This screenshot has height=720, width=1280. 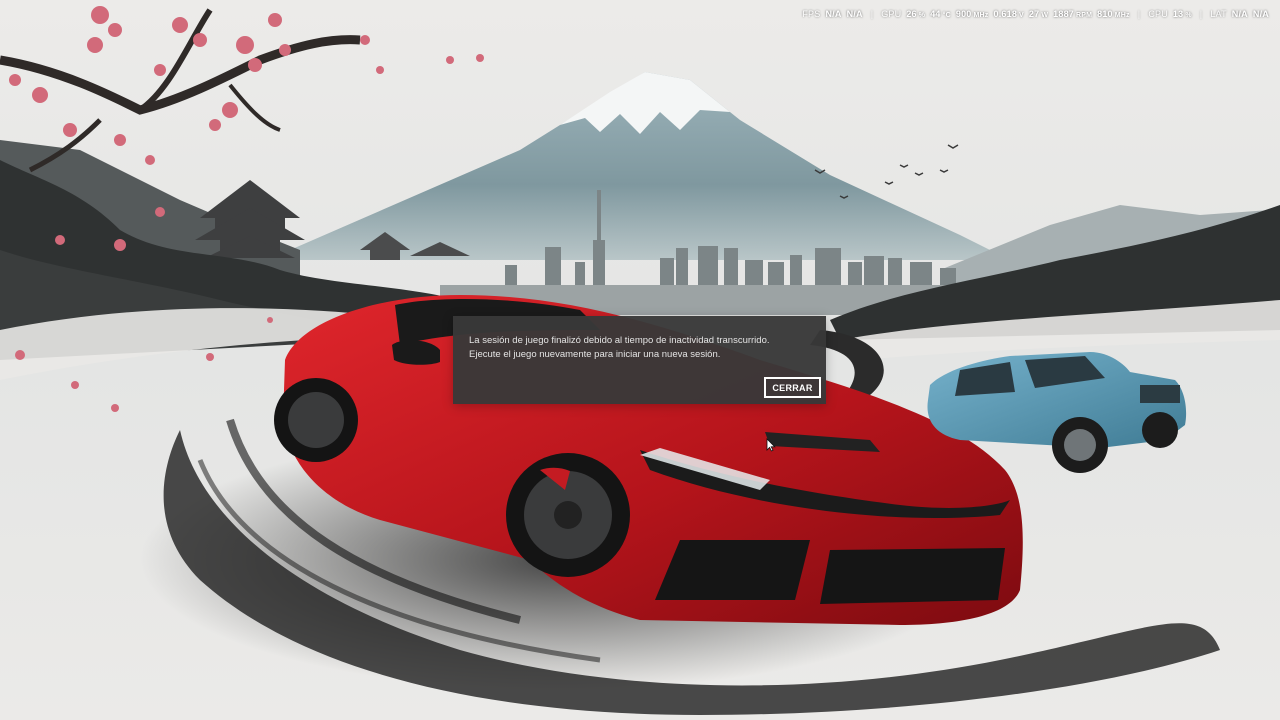 I want to click on gpu-fan-value: 1887, so click(x=1063, y=14).